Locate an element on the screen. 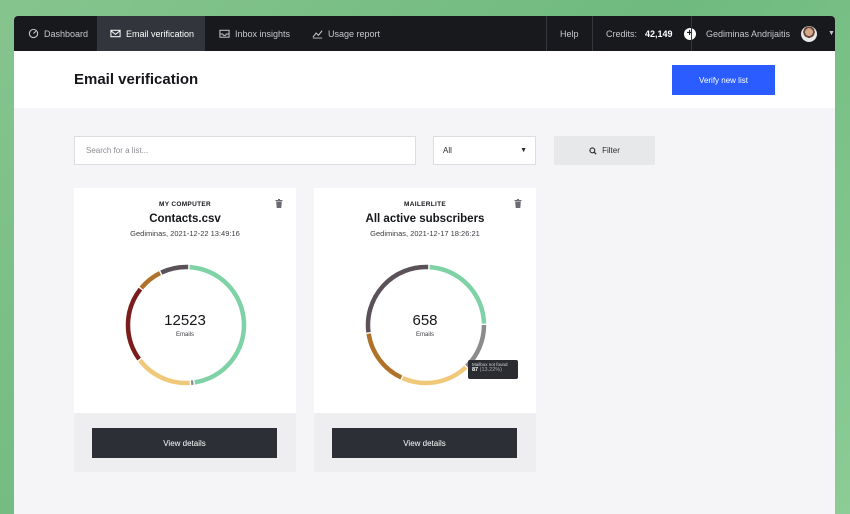 The width and height of the screenshot is (850, 514). nav-help-label: Help is located at coordinates (569, 33).